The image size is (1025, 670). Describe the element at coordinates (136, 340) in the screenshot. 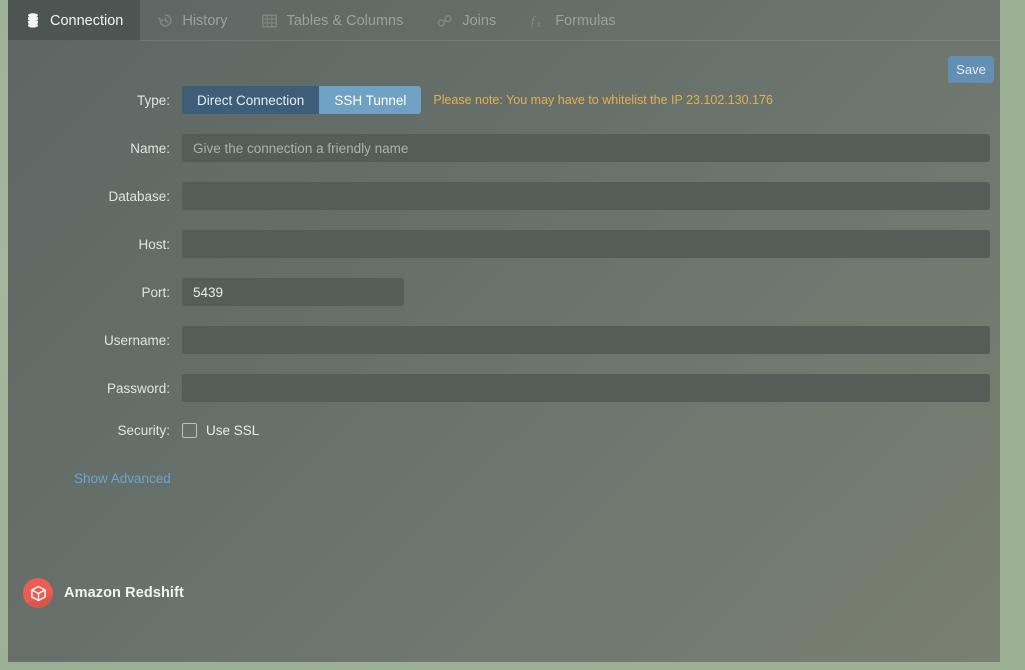

I see `username-label: Username:` at that location.